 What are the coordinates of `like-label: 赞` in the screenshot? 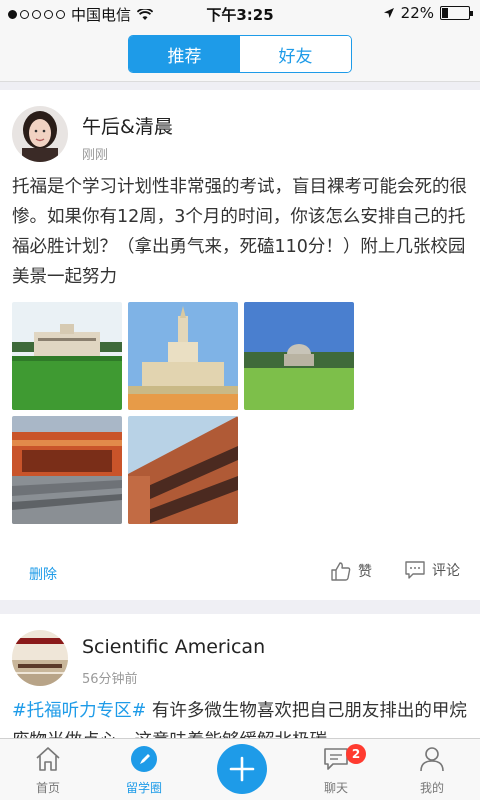 It's located at (365, 572).